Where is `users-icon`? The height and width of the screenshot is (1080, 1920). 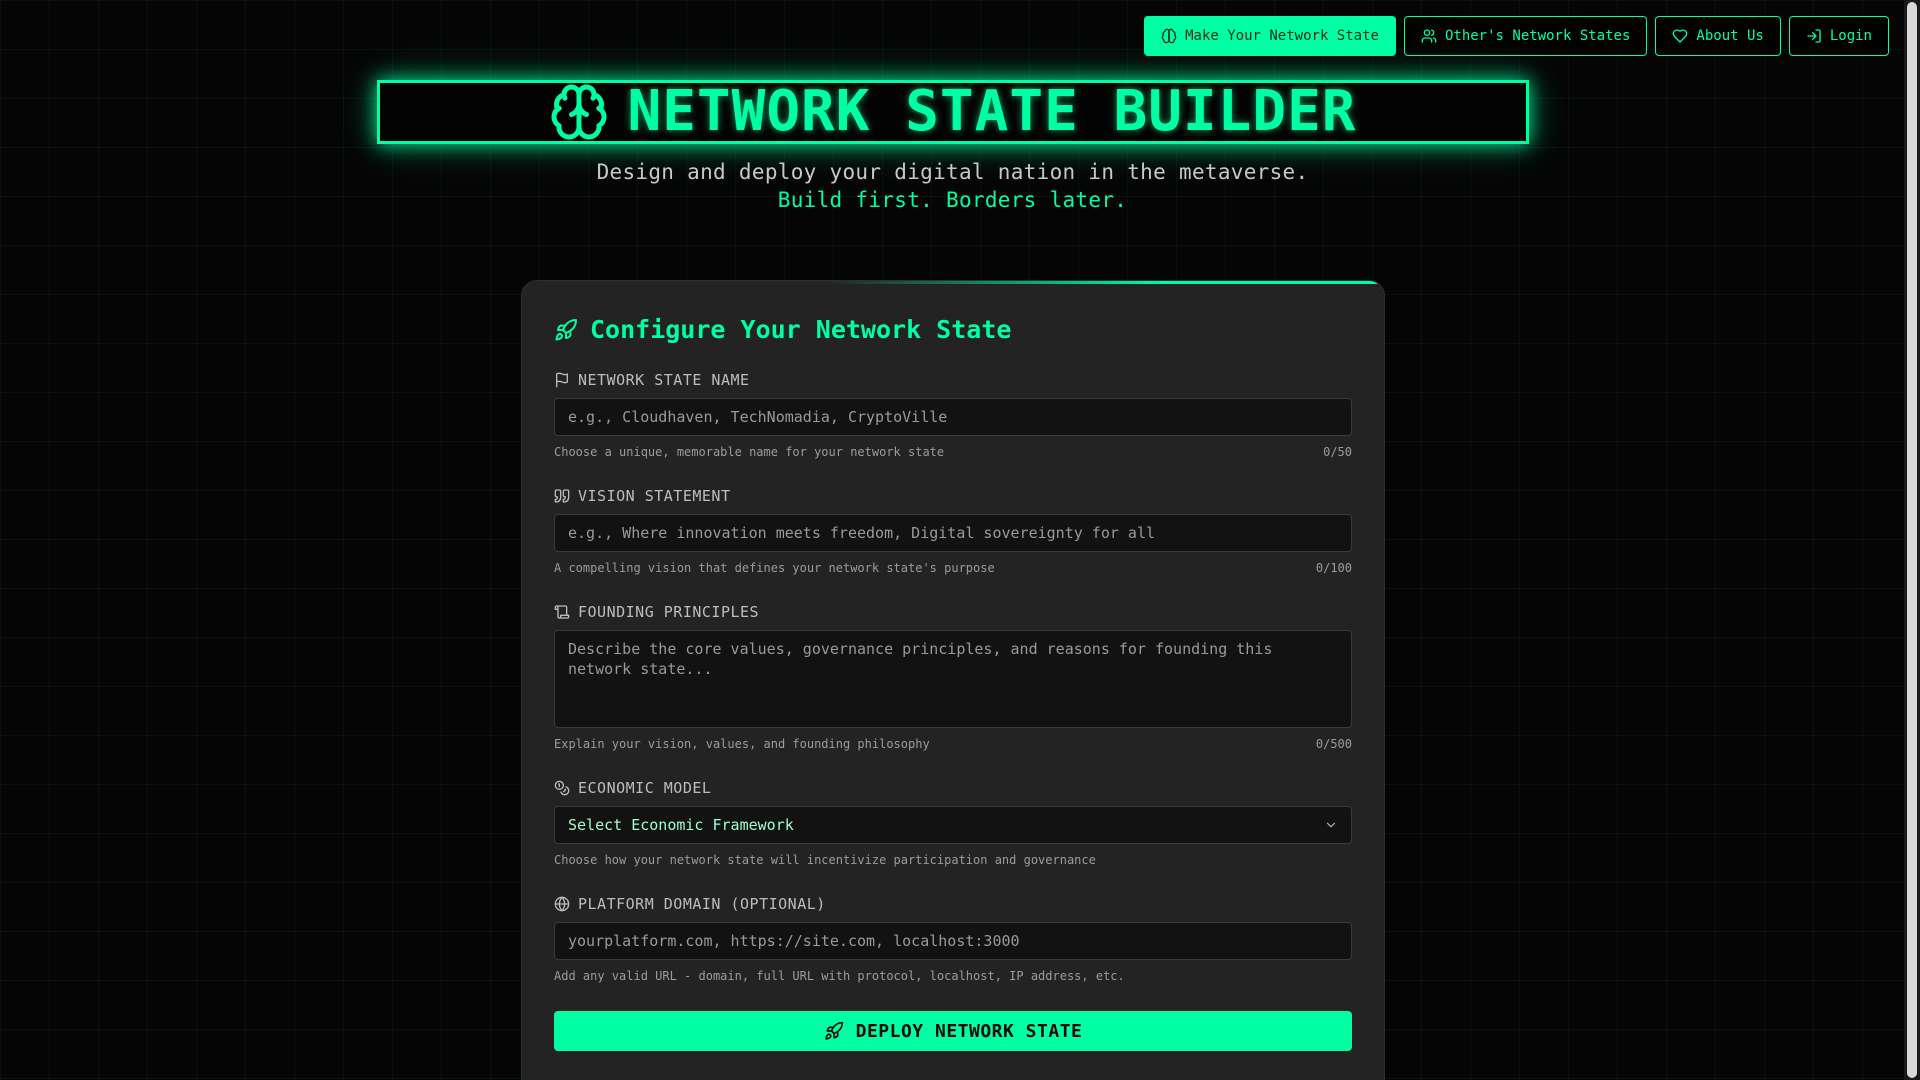
users-icon is located at coordinates (1429, 36).